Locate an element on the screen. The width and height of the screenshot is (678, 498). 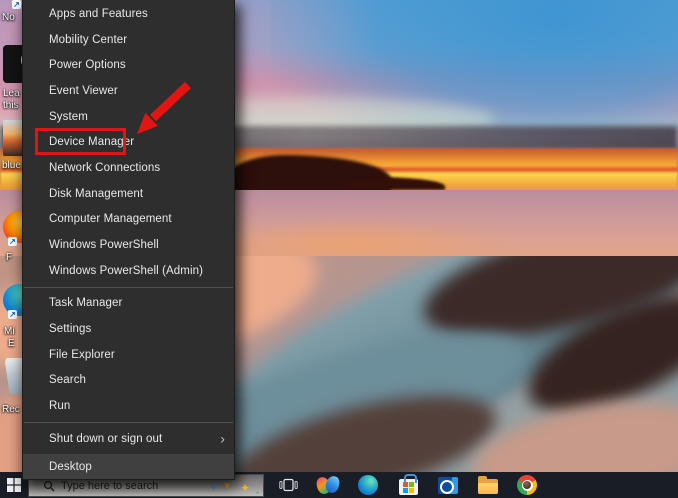
recycle-bin-icon is located at coordinates (14, 376).